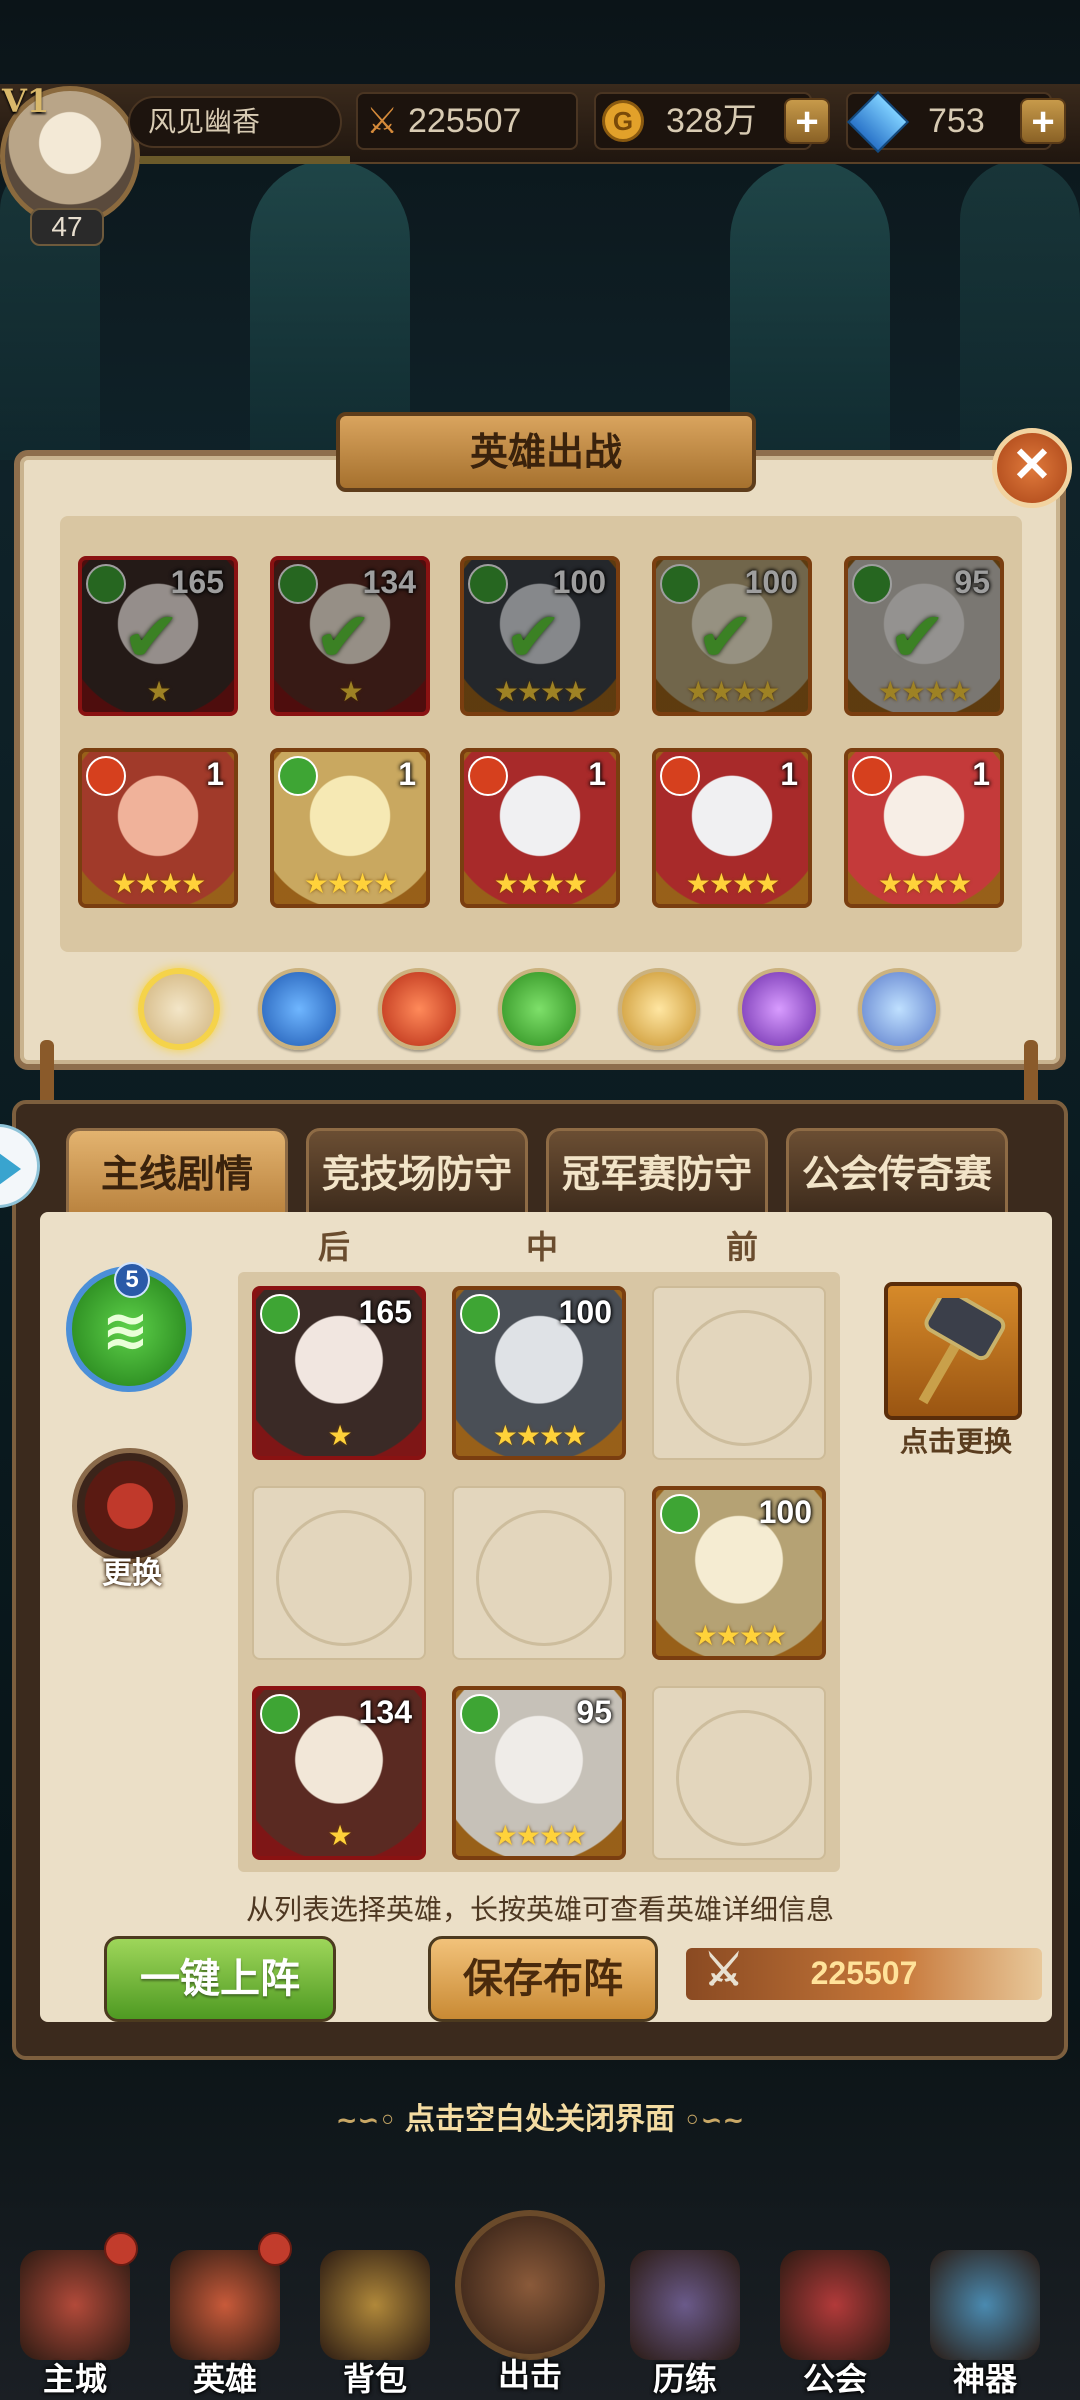 The image size is (1080, 2400). What do you see at coordinates (899, 1009) in the screenshot?
I see `filter-void-icon` at bounding box center [899, 1009].